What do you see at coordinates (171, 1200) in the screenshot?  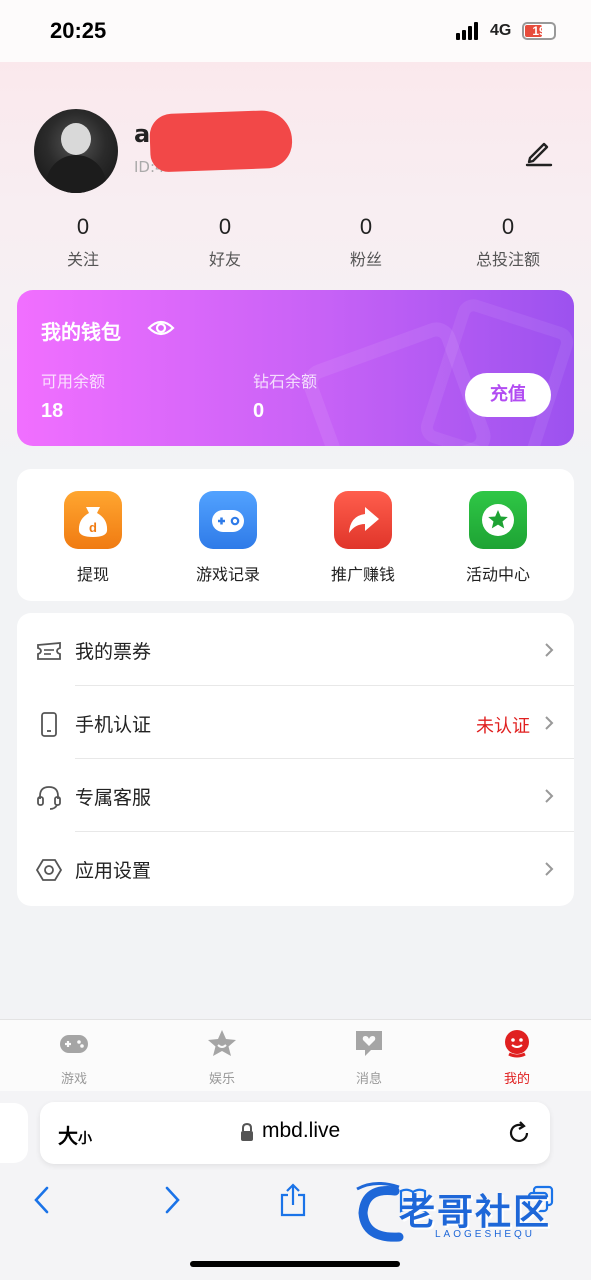 I see `forward-icon` at bounding box center [171, 1200].